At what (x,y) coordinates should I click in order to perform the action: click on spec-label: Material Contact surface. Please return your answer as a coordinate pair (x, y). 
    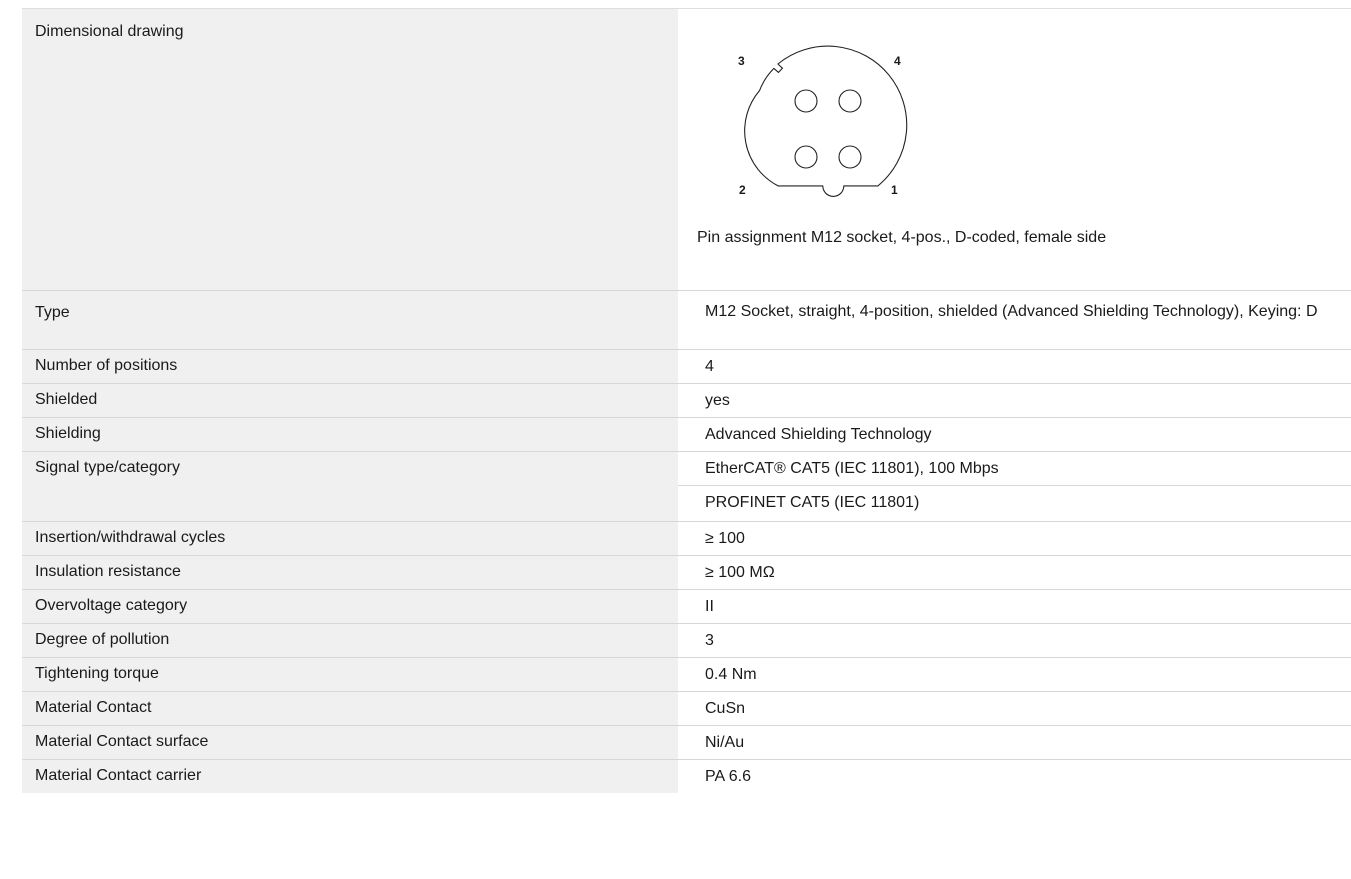
    Looking at the image, I should click on (122, 741).